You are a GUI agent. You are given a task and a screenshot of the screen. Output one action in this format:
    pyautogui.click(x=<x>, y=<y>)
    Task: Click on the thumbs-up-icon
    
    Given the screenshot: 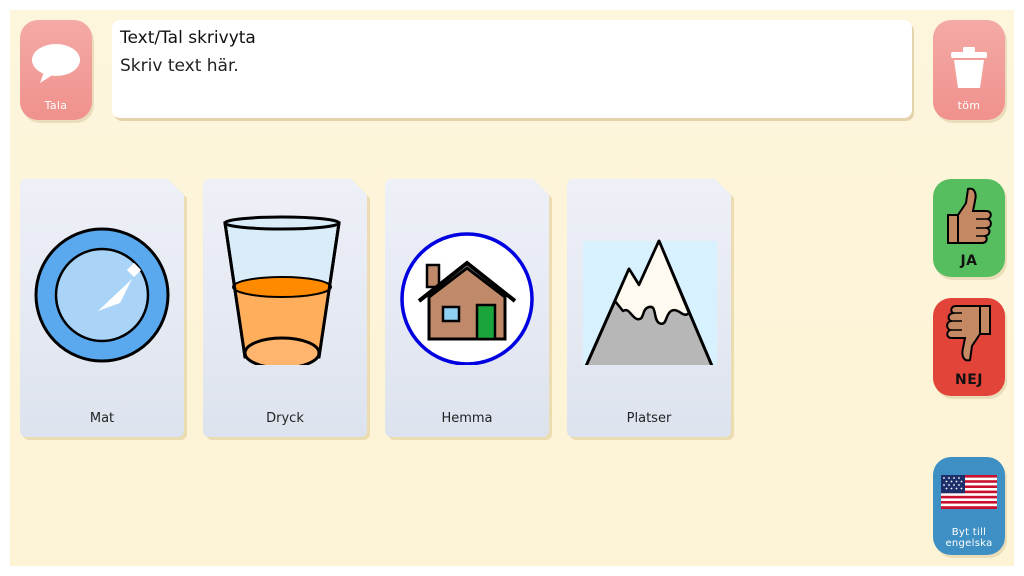 What is the action you would take?
    pyautogui.click(x=969, y=215)
    